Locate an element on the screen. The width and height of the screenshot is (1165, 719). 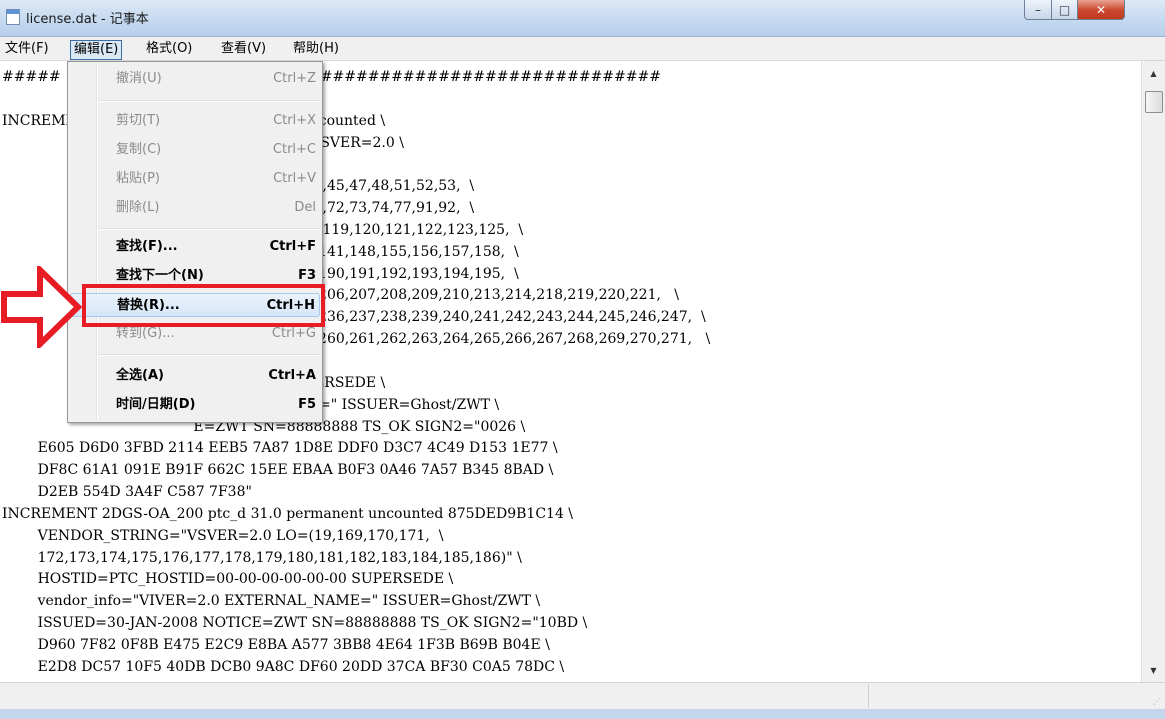
menu-item-label: 时间/日期(D) is located at coordinates (156, 404).